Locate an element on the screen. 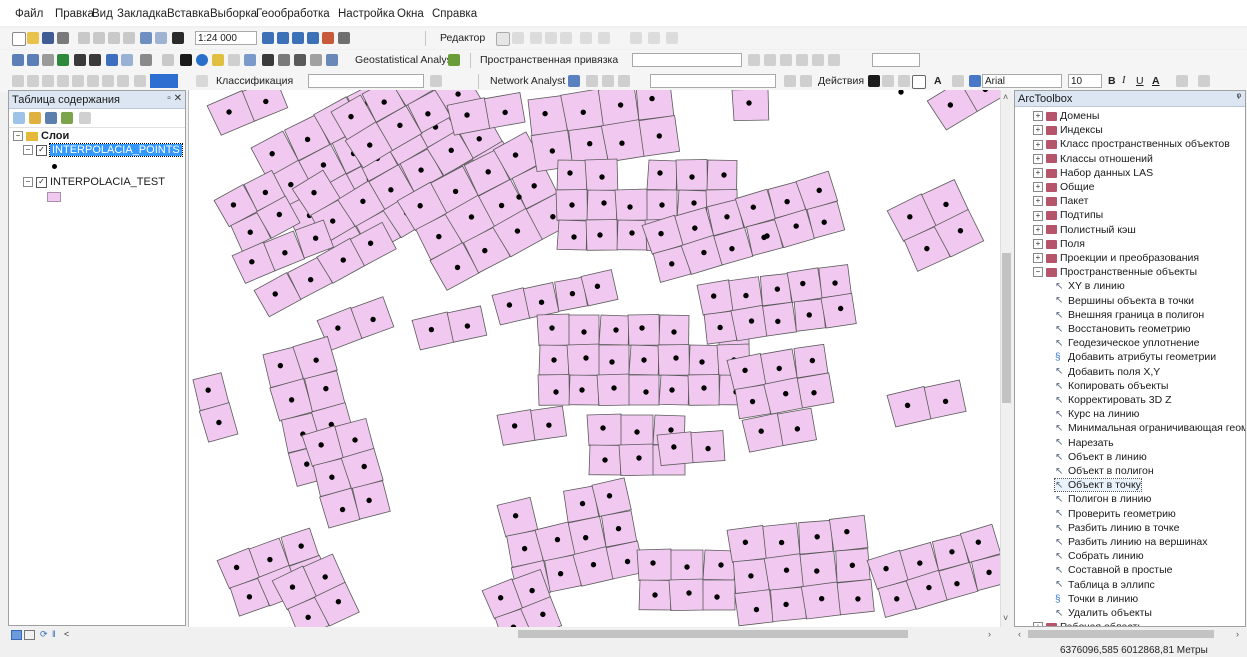 The image size is (1247, 657). catalog-window-icon is located at coordinates (298, 38).